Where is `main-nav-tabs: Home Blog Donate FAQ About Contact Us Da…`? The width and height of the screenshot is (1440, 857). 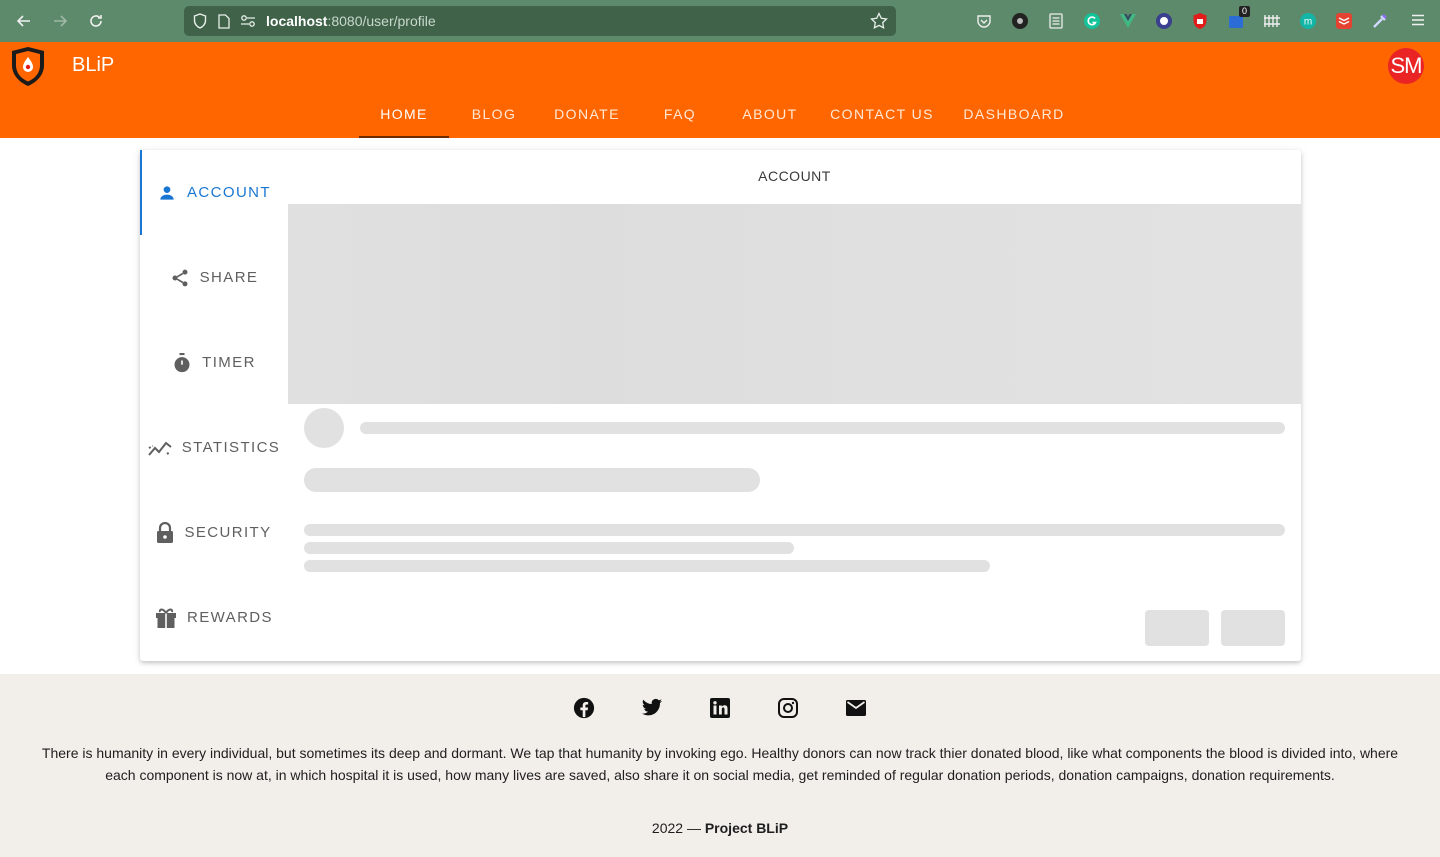 main-nav-tabs: Home Blog Donate FAQ About Contact Us Da… is located at coordinates (719, 114).